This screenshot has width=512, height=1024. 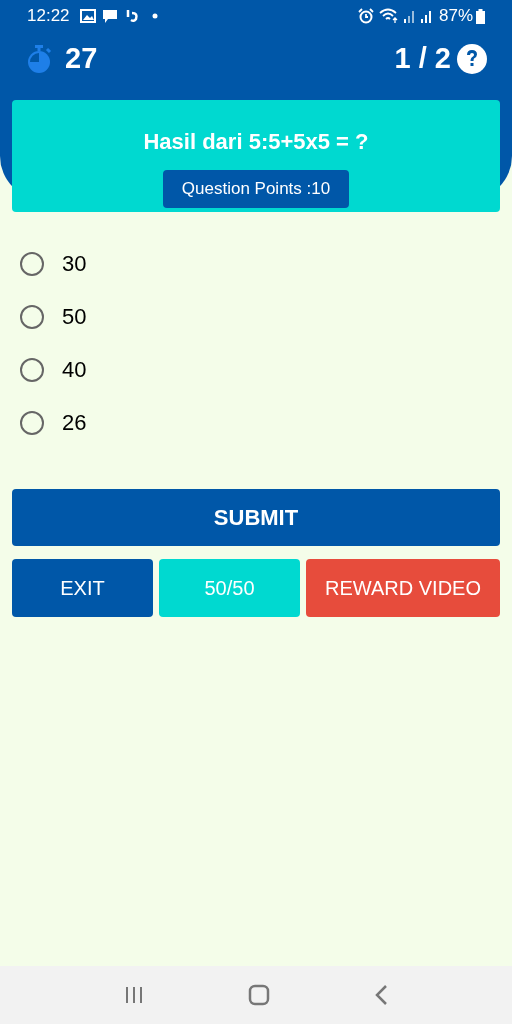 I want to click on timer-count: 27, so click(x=81, y=59).